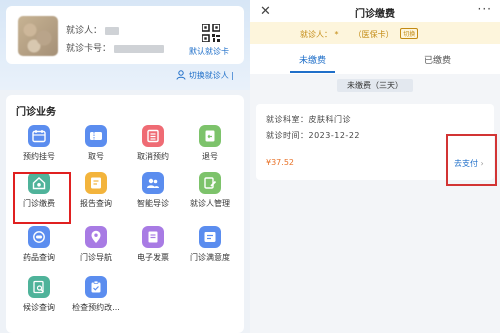  Describe the element at coordinates (39, 299) in the screenshot. I see `service-tile: 候诊查询` at that location.